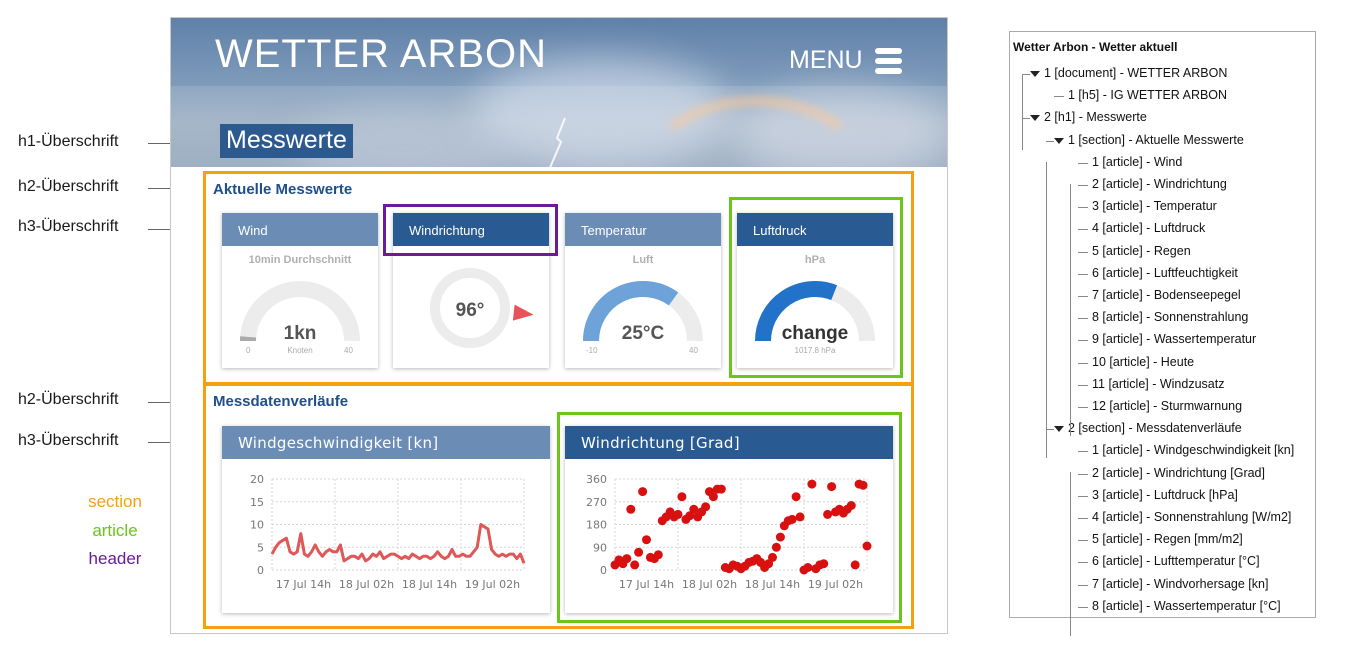 The width and height of the screenshot is (1359, 652). Describe the element at coordinates (300, 290) in the screenshot. I see `gauge-card-wind: Wind 10min Durchschnitt 1kn Knoten 0 40` at that location.